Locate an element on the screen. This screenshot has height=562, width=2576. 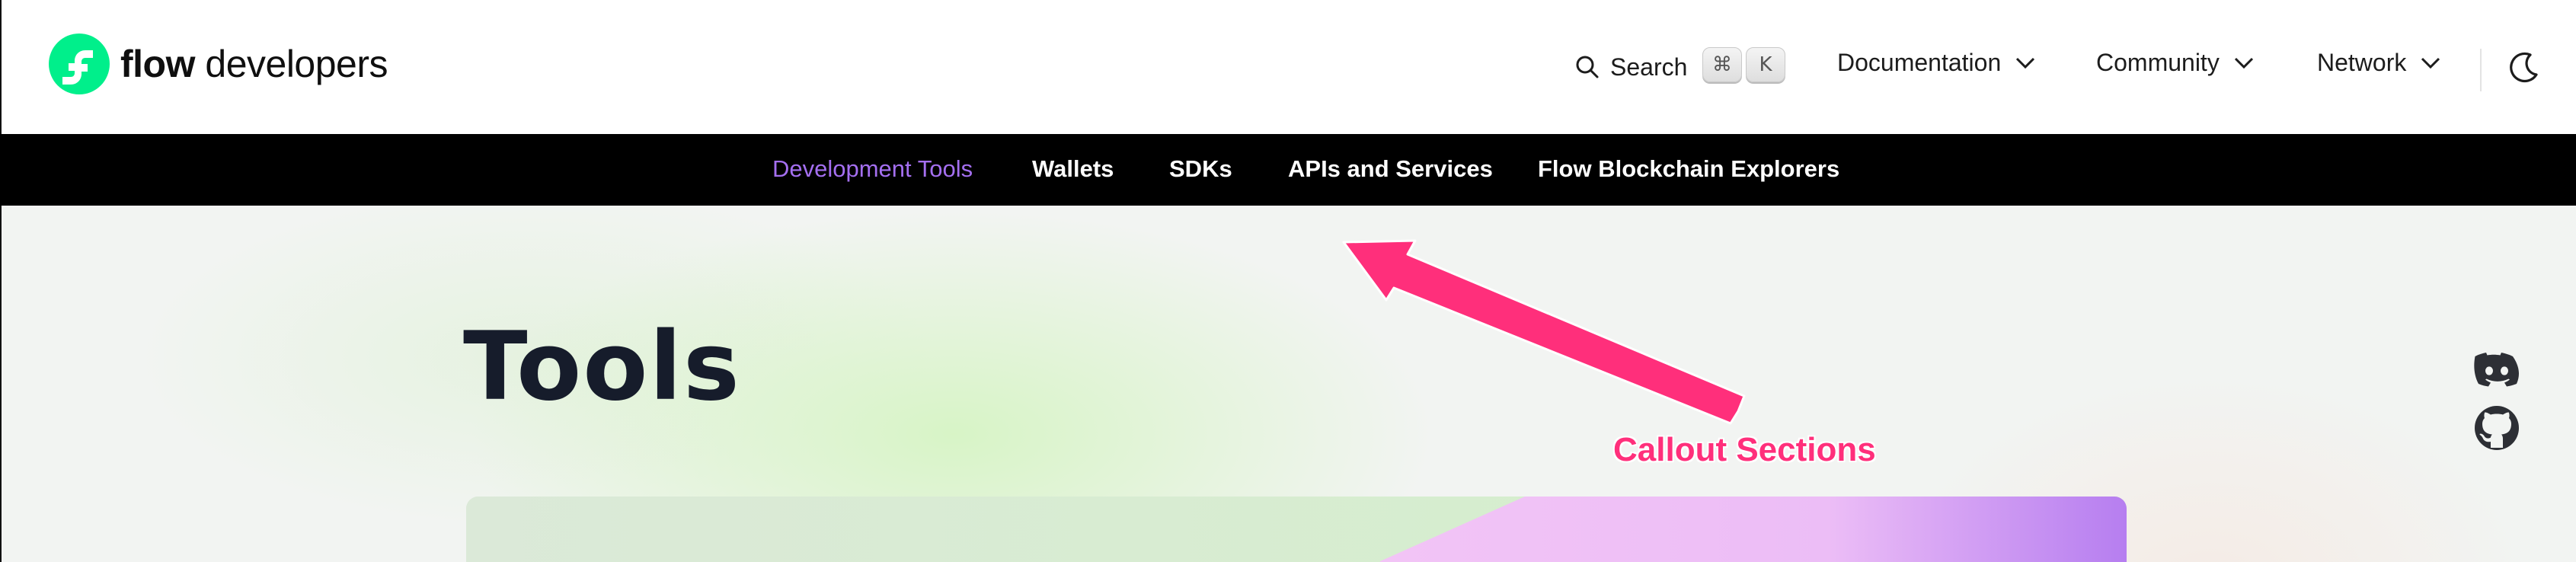
flow-logo-icon is located at coordinates (79, 64).